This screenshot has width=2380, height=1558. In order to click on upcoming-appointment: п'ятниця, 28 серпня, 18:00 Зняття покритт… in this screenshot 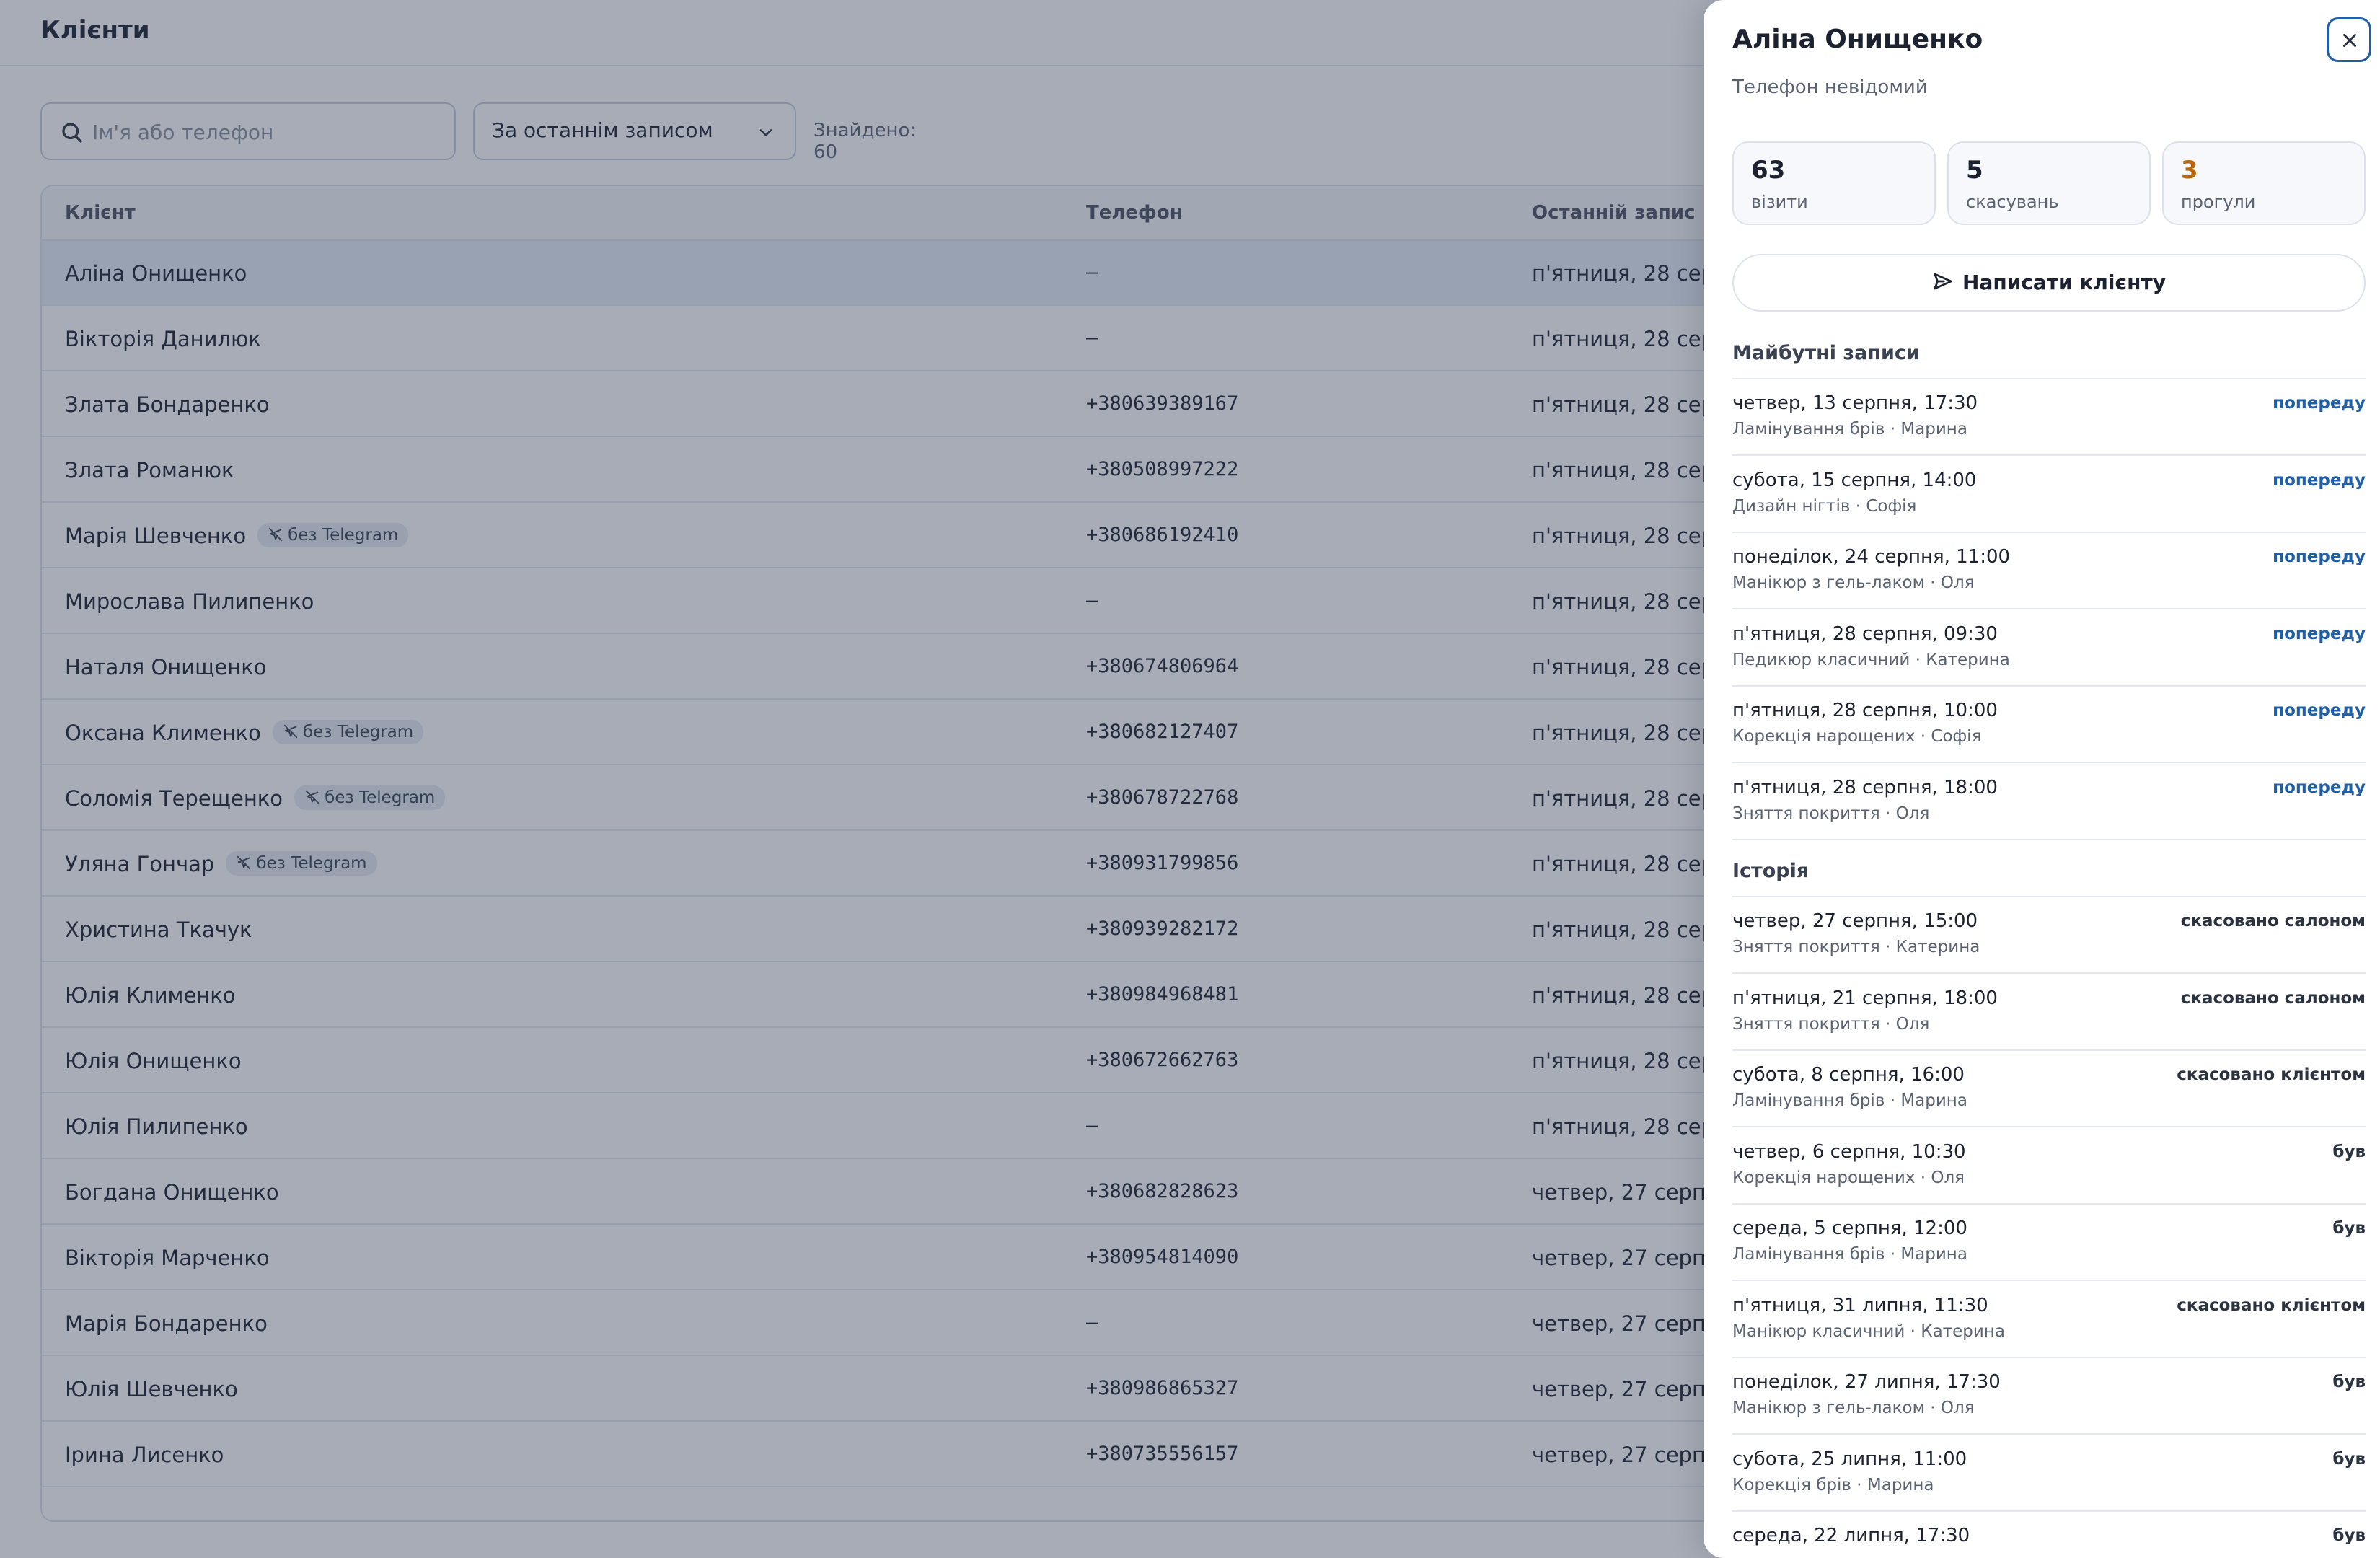, I will do `click(2049, 802)`.